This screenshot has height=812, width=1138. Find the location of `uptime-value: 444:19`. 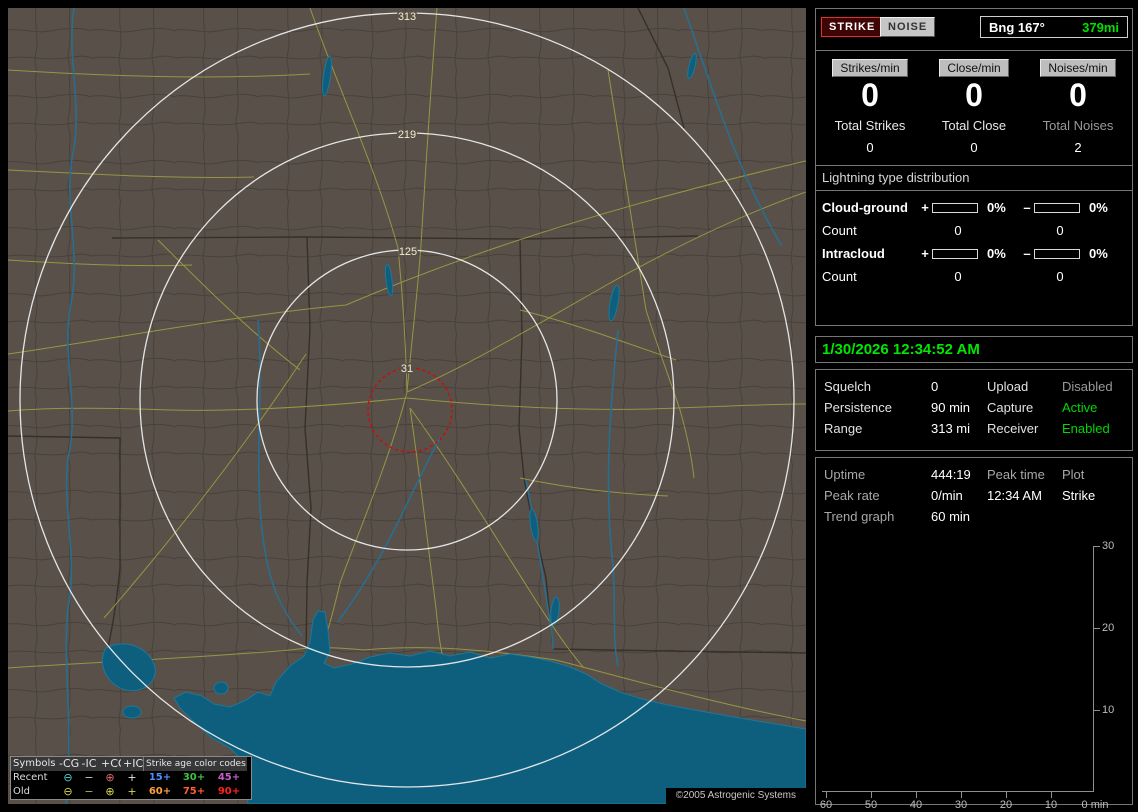

uptime-value: 444:19 is located at coordinates (951, 474).